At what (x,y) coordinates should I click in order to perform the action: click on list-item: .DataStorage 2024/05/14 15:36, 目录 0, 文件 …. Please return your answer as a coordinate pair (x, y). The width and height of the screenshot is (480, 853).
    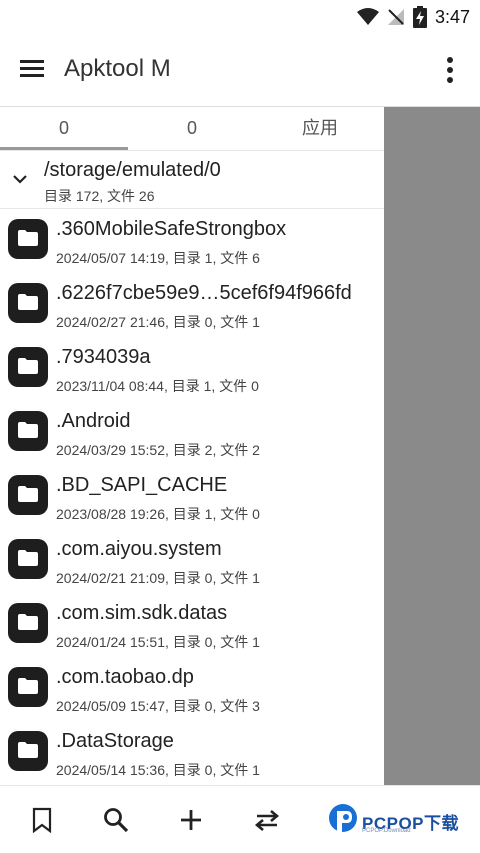
    Looking at the image, I should click on (192, 753).